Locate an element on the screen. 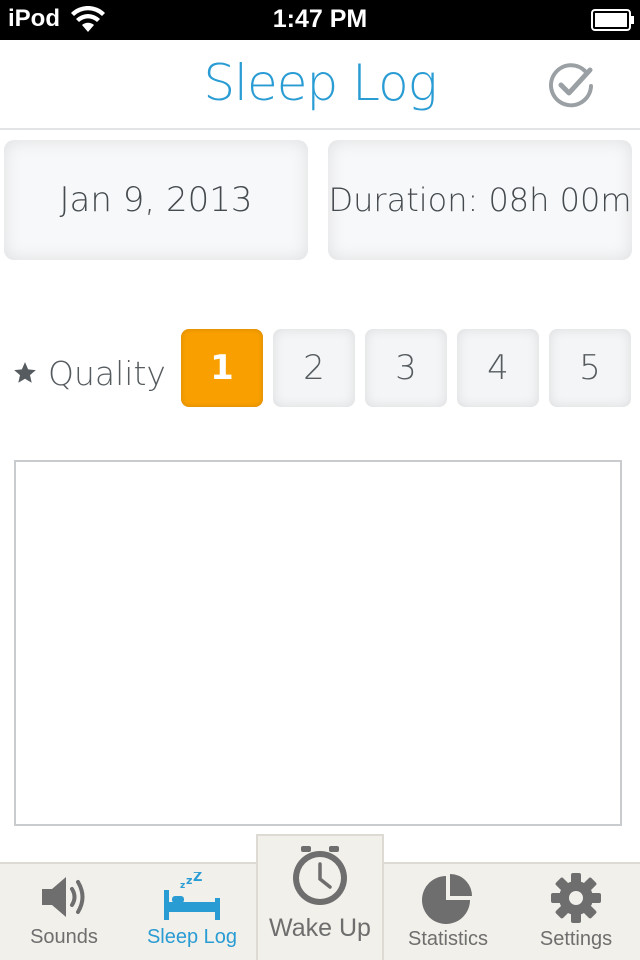 The width and height of the screenshot is (640, 960). quality-label: Quality is located at coordinates (89, 373).